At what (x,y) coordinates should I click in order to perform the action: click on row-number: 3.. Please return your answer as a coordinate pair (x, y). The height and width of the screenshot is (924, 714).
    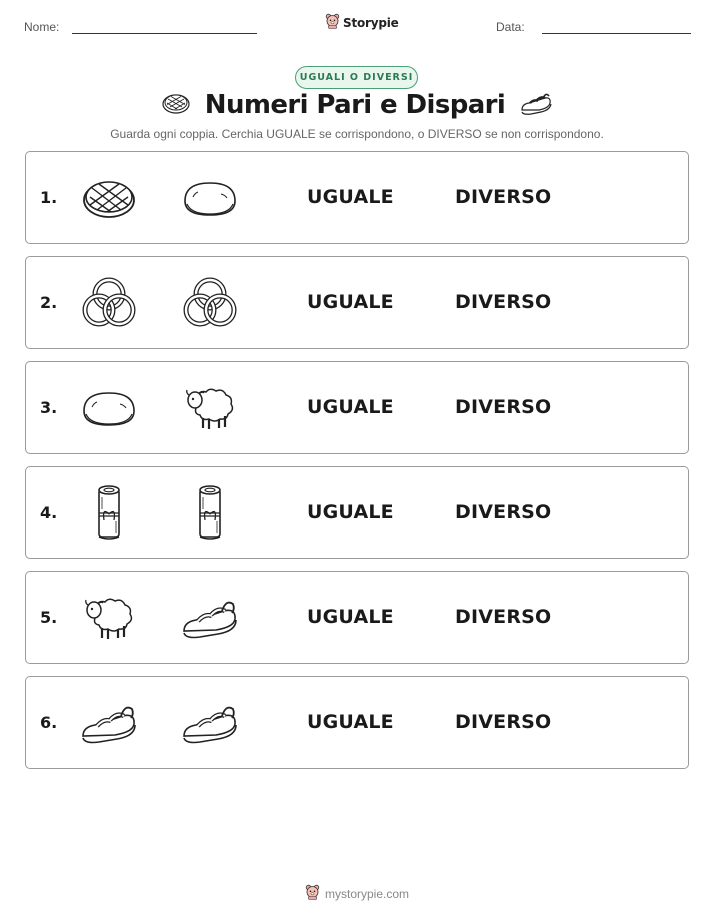
    Looking at the image, I should click on (49, 407).